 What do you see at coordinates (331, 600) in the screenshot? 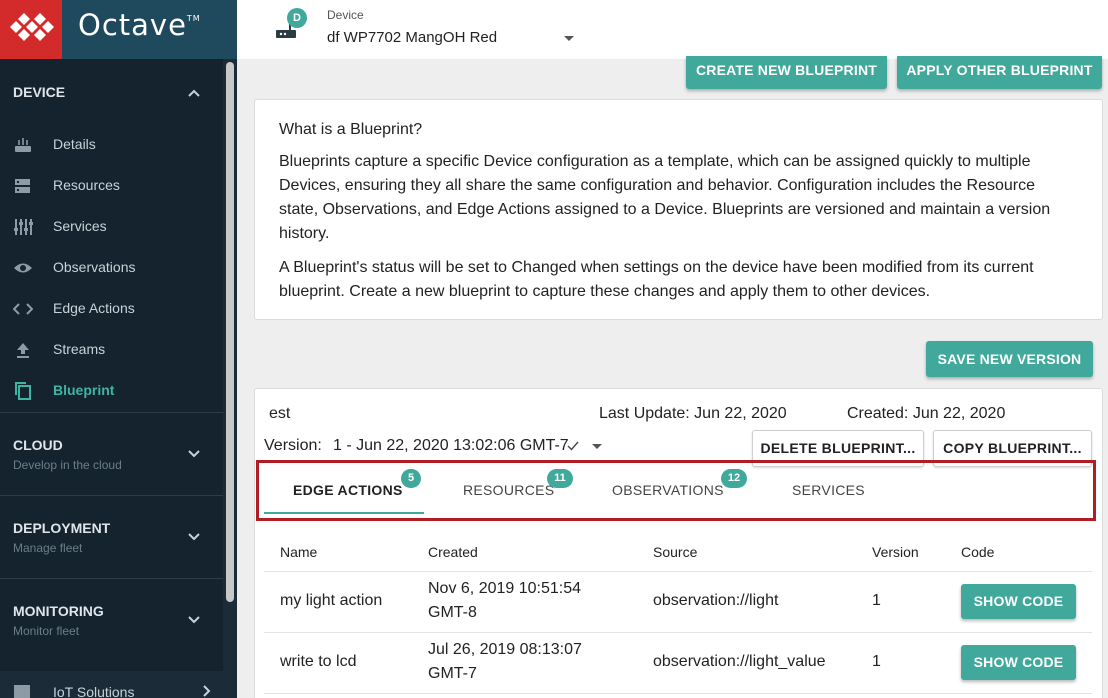
I see `cell-name: my light action` at bounding box center [331, 600].